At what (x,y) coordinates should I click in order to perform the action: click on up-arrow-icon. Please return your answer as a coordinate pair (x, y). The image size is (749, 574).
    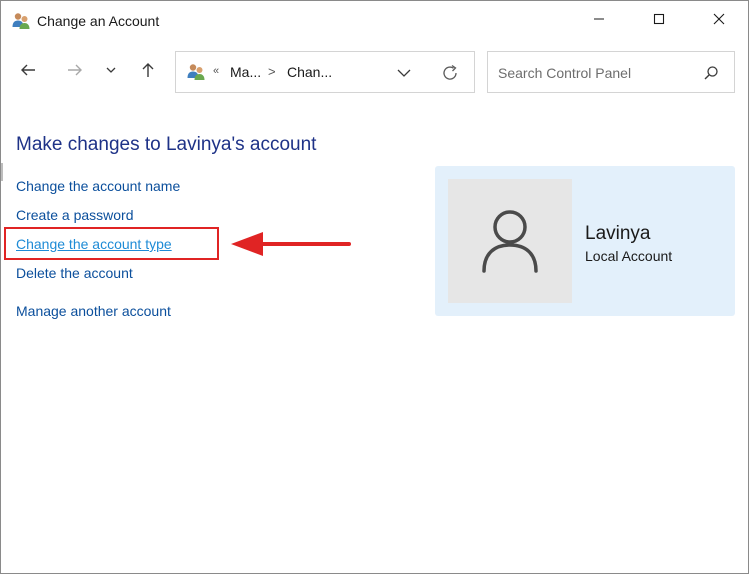
    Looking at the image, I should click on (148, 72).